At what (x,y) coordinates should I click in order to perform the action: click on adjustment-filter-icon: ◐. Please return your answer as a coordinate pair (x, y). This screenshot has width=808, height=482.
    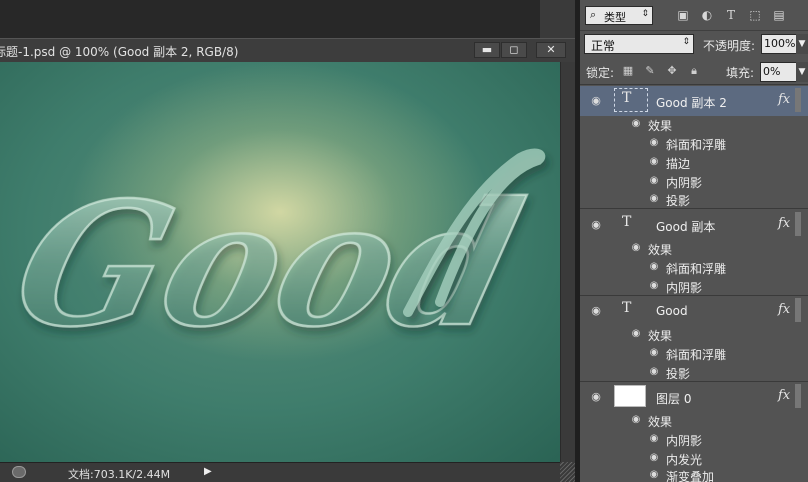
    Looking at the image, I should click on (707, 15).